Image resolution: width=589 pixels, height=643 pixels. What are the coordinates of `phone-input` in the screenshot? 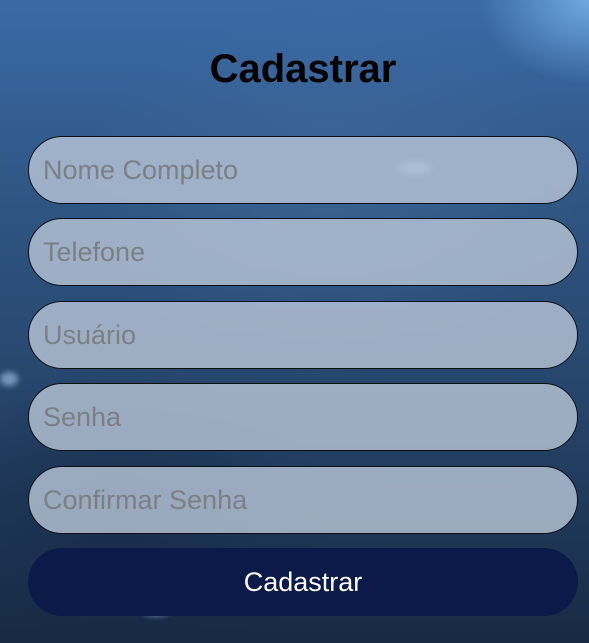 It's located at (303, 252).